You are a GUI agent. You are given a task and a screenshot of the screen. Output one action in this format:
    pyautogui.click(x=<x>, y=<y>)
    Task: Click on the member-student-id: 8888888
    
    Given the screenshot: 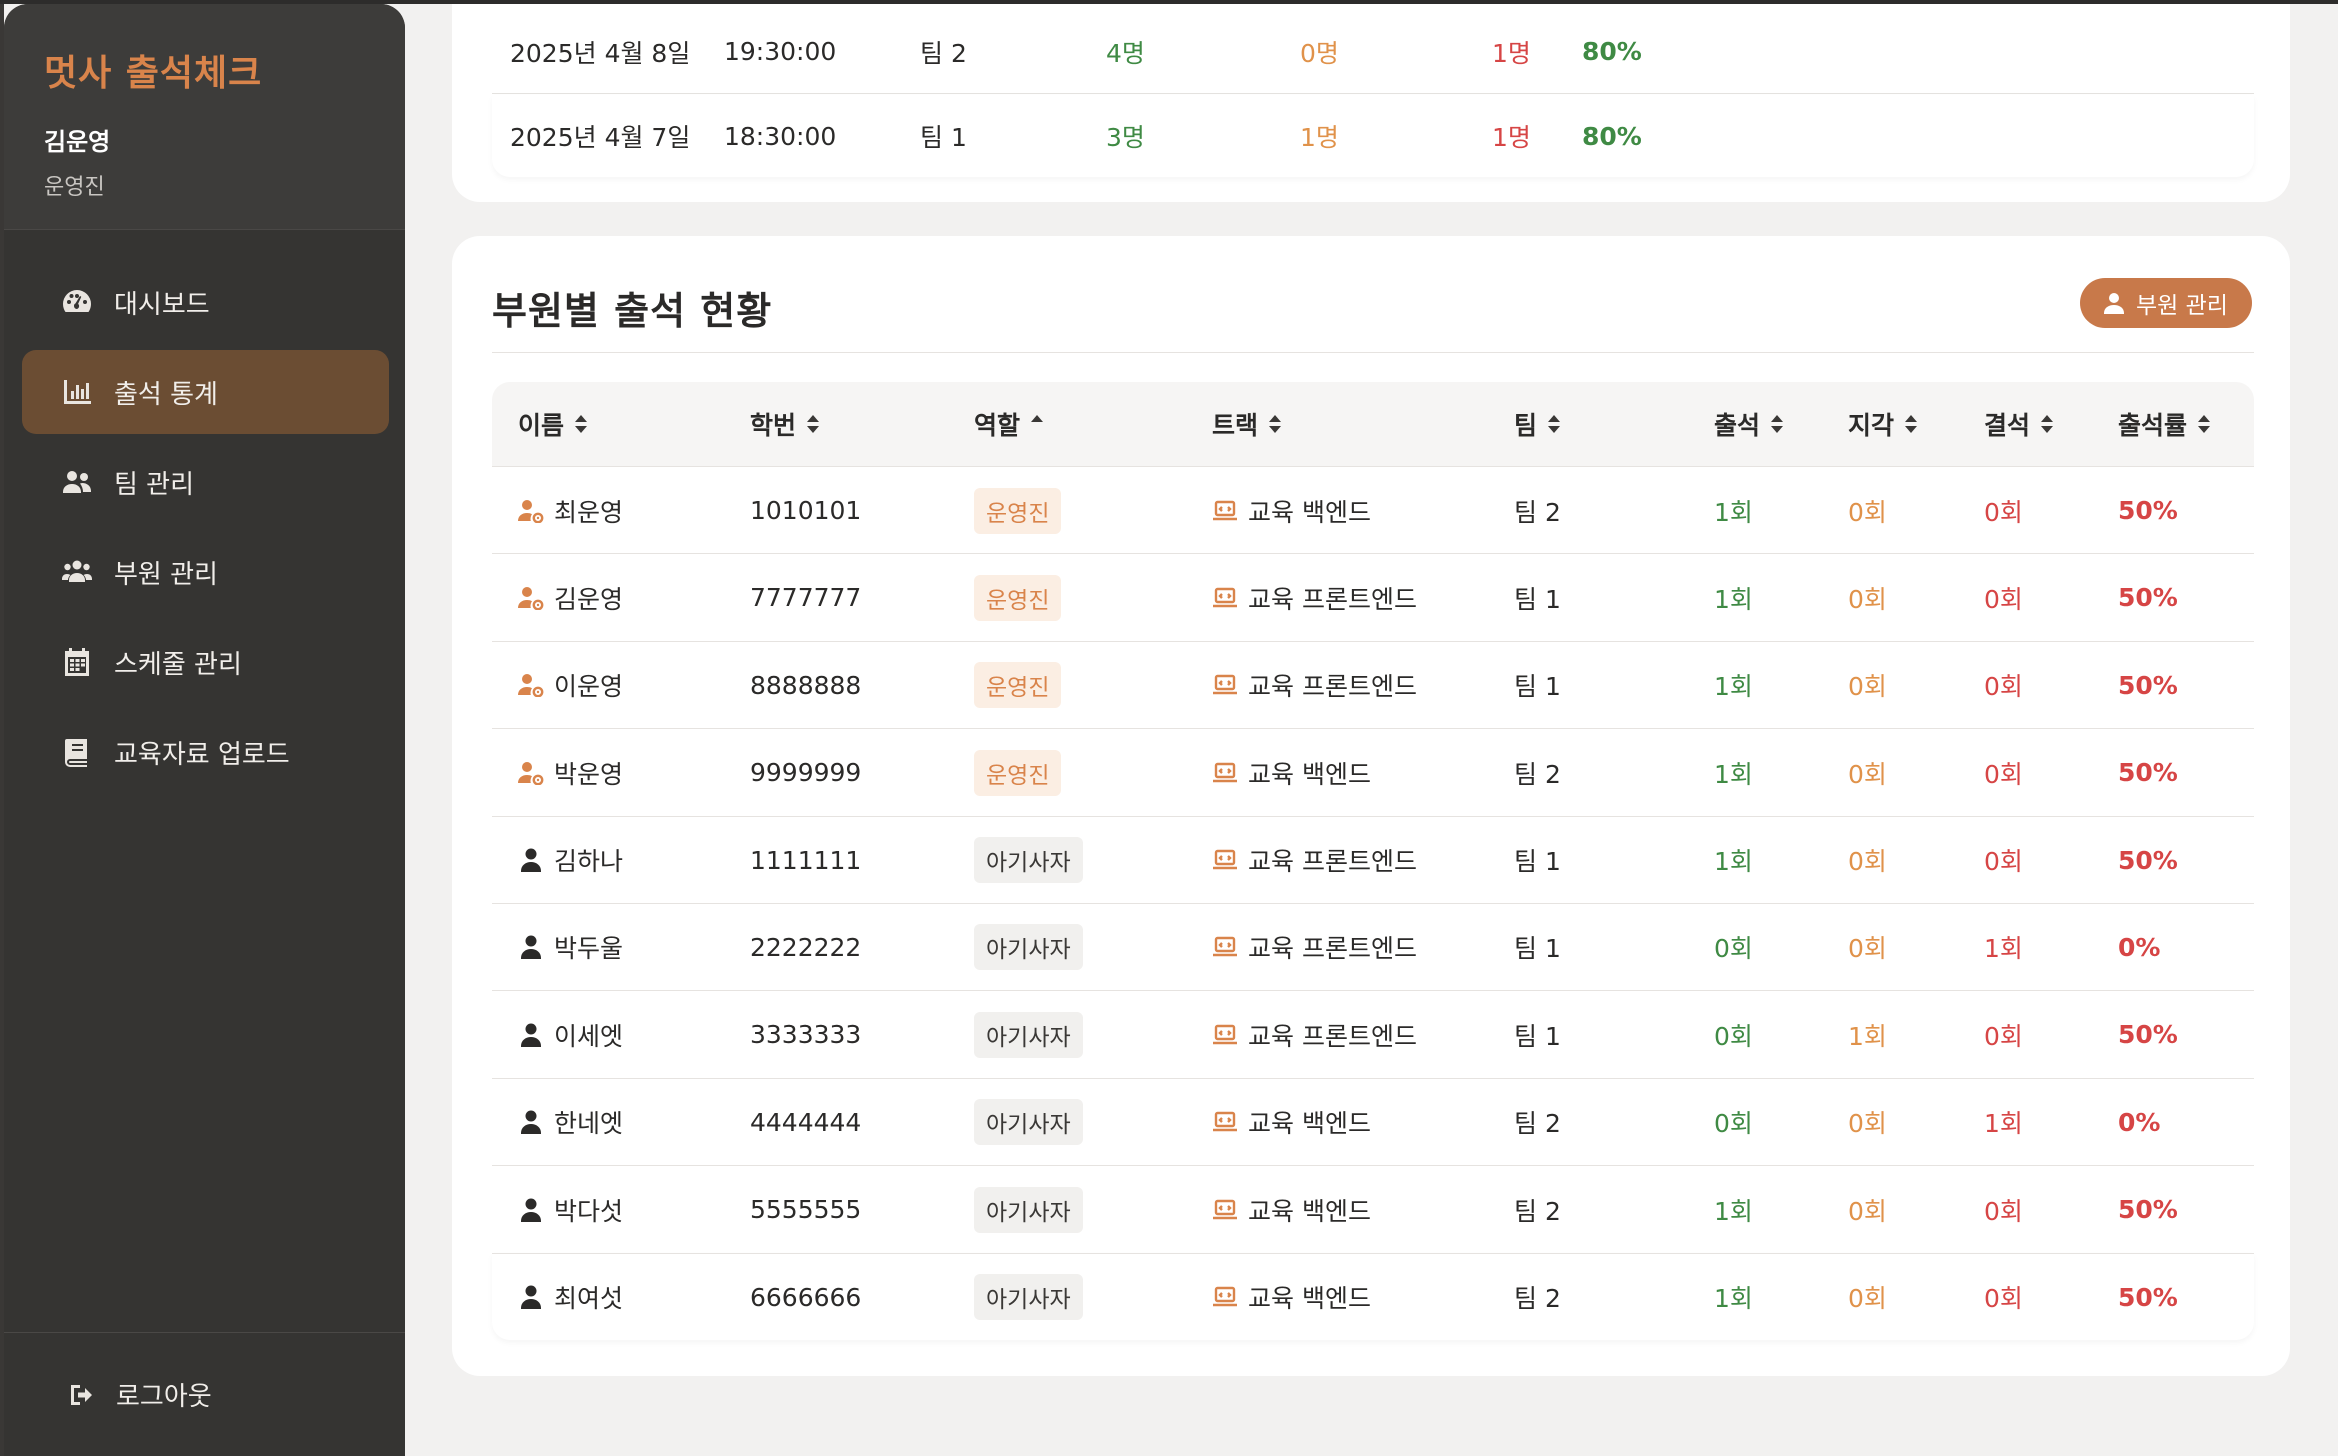 What is the action you would take?
    pyautogui.click(x=806, y=685)
    